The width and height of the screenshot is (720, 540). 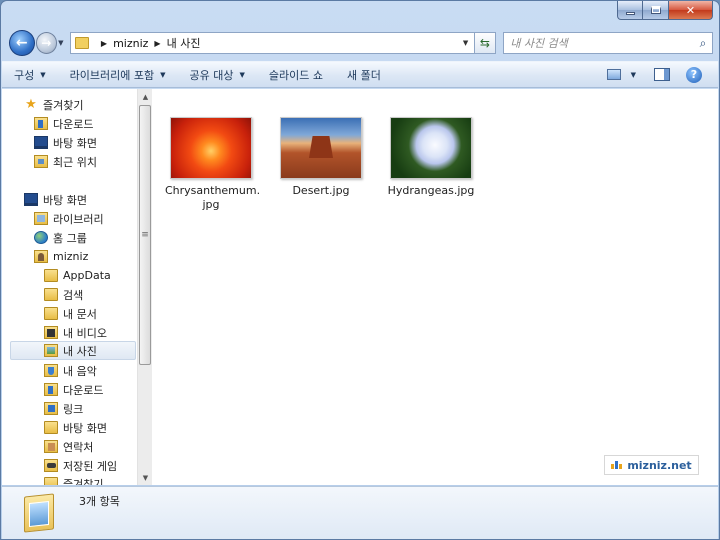 What do you see at coordinates (81, 43) in the screenshot?
I see `folder-icon` at bounding box center [81, 43].